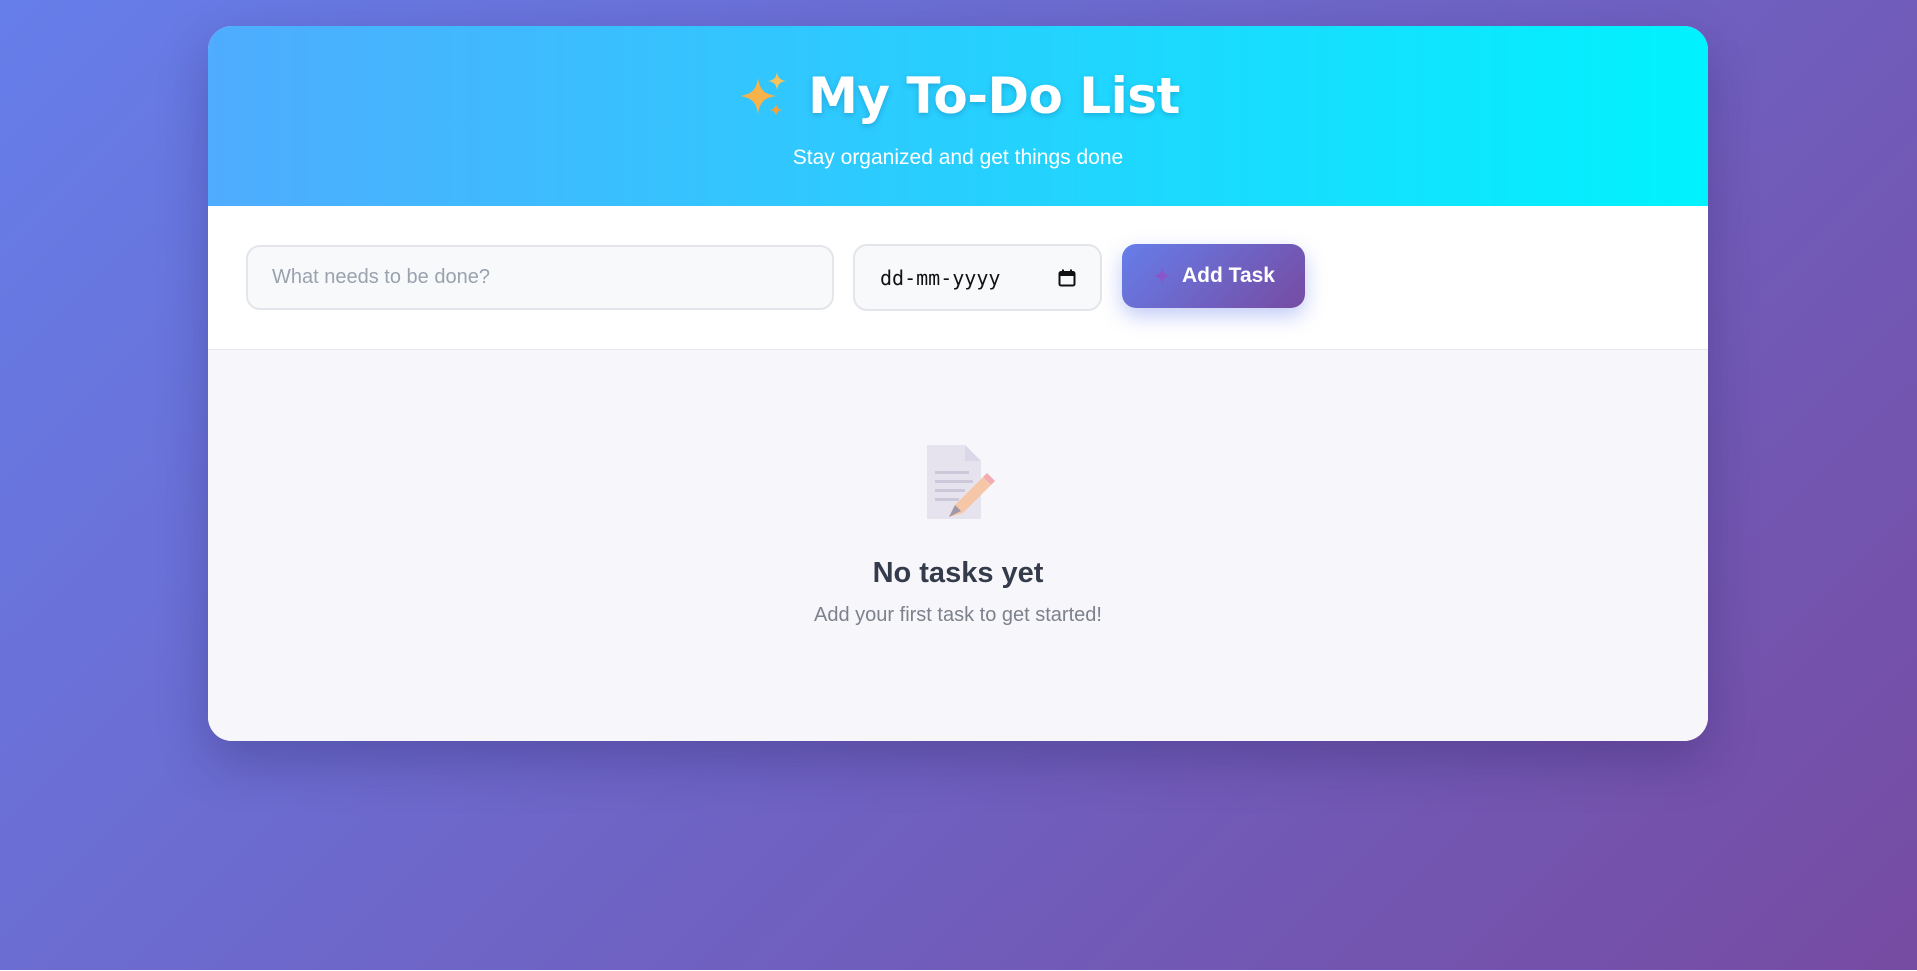 The image size is (1917, 971). I want to click on add-task-form: dd-mm-yyyy Add Task, so click(958, 278).